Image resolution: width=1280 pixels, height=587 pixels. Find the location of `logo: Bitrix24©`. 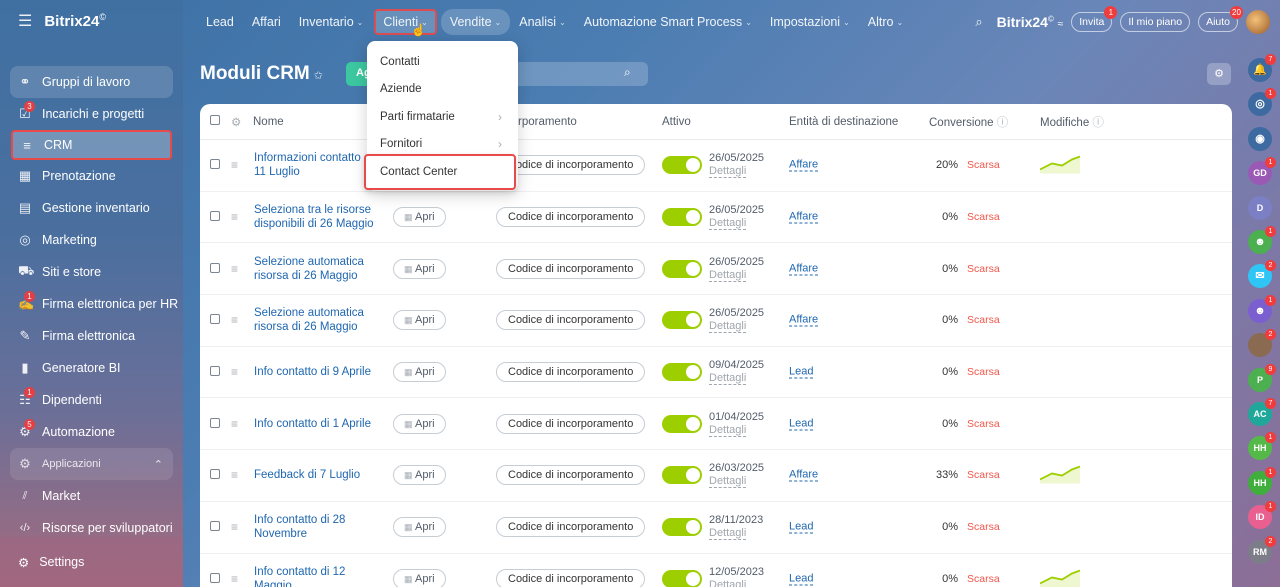

logo: Bitrix24© is located at coordinates (75, 21).